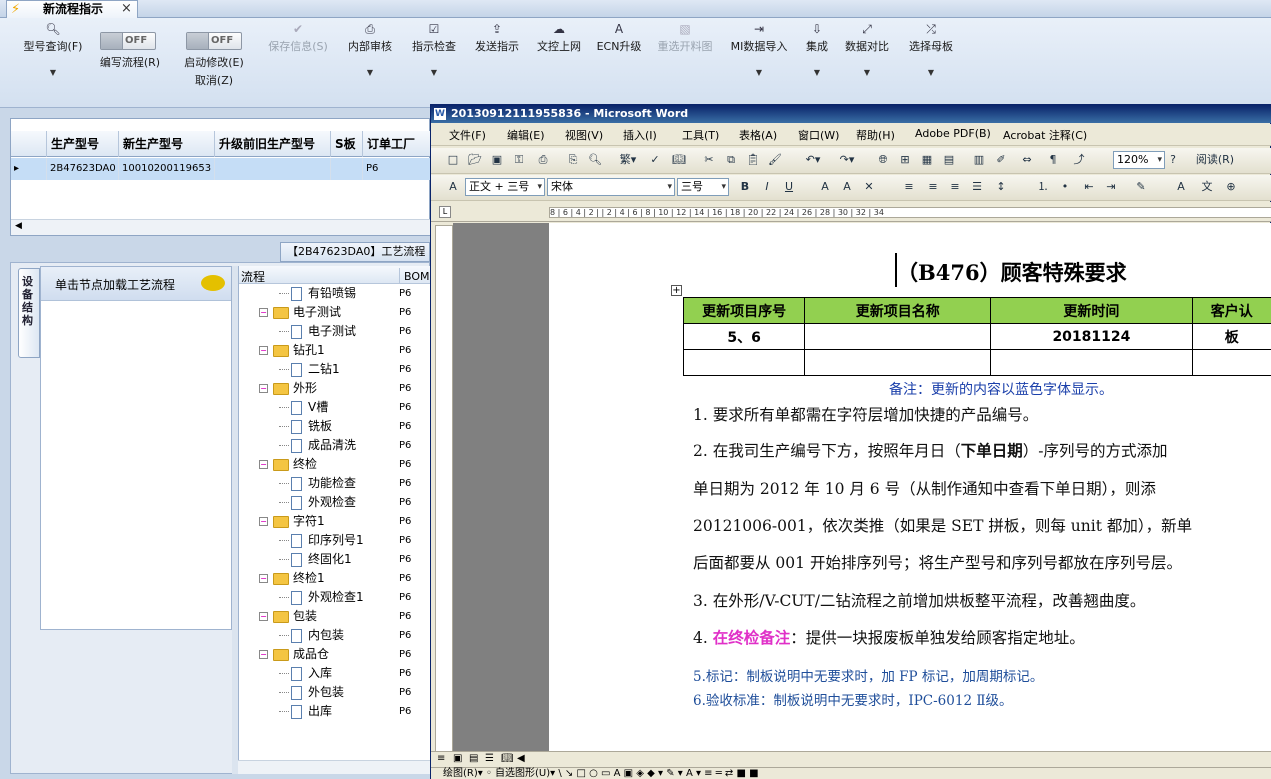 The image size is (1271, 779). Describe the element at coordinates (29, 144) in the screenshot. I see `row-selector-header` at that location.